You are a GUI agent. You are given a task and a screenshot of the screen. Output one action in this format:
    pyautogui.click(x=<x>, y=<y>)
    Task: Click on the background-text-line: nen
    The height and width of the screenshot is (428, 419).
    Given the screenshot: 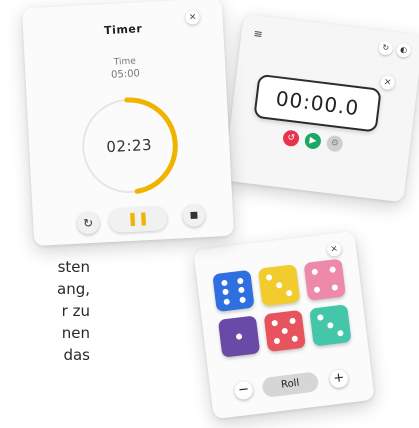 What is the action you would take?
    pyautogui.click(x=75, y=333)
    